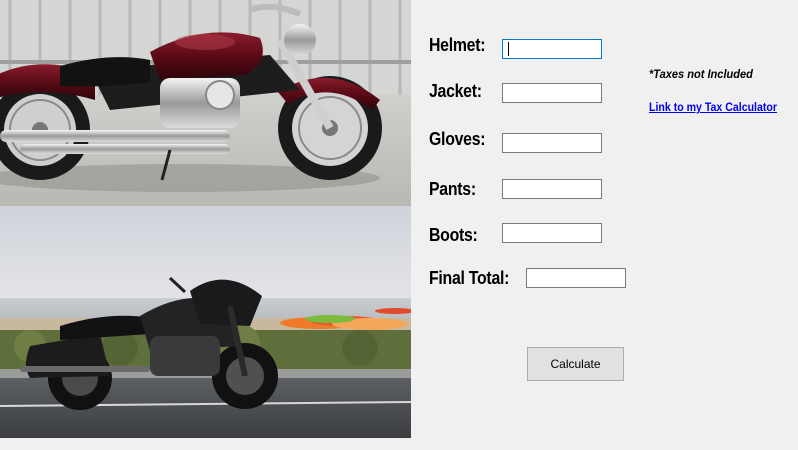  What do you see at coordinates (453, 235) in the screenshot?
I see `boots-label: Boots:` at bounding box center [453, 235].